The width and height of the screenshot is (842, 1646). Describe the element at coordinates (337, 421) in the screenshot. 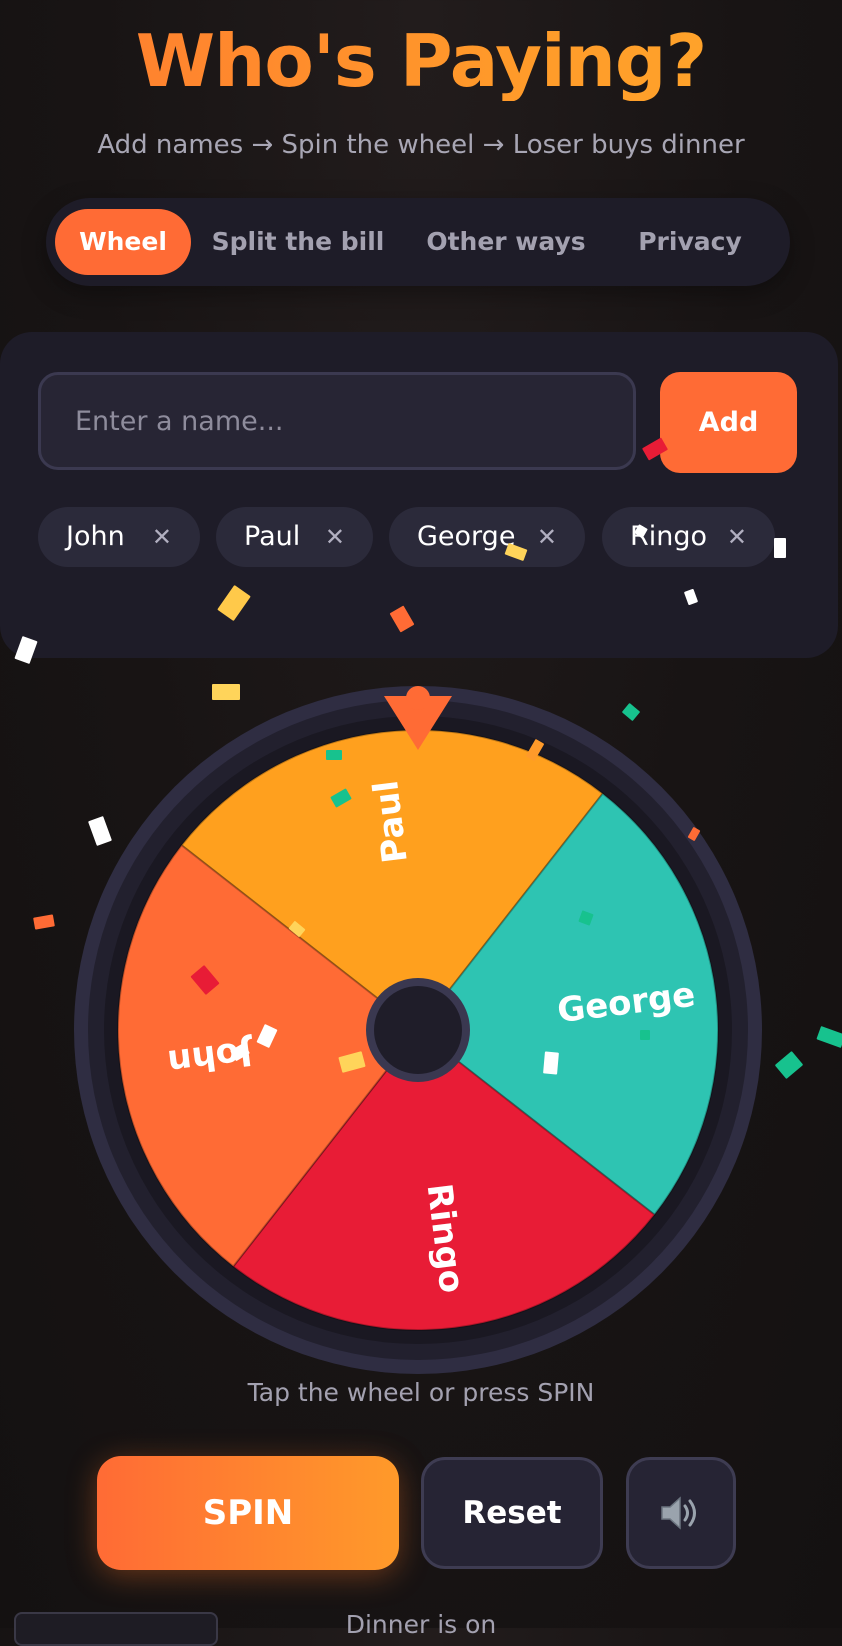

I see `name-input` at that location.